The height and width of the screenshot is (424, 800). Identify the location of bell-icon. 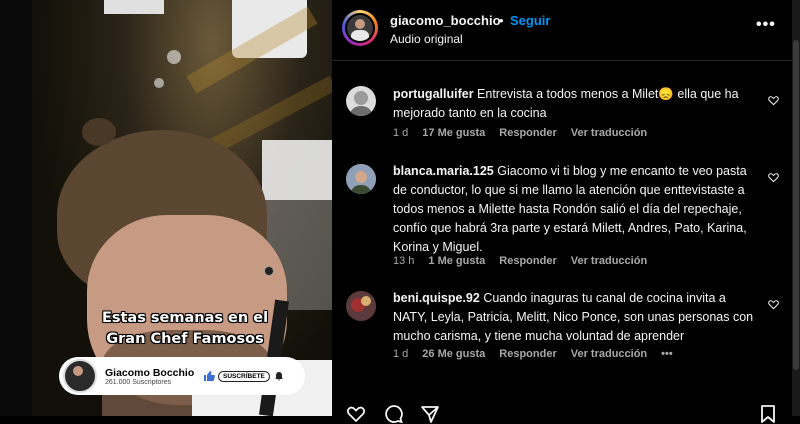
(278, 376).